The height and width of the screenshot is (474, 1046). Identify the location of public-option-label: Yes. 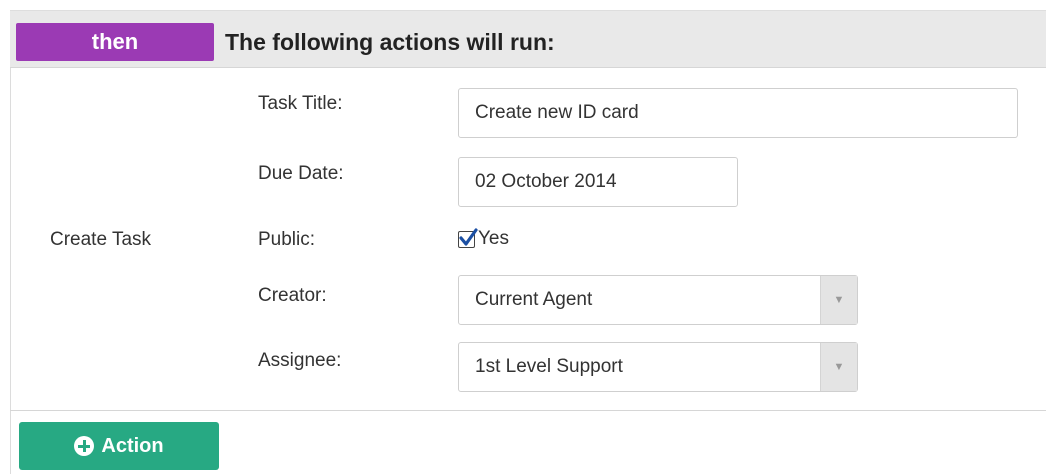
(493, 238).